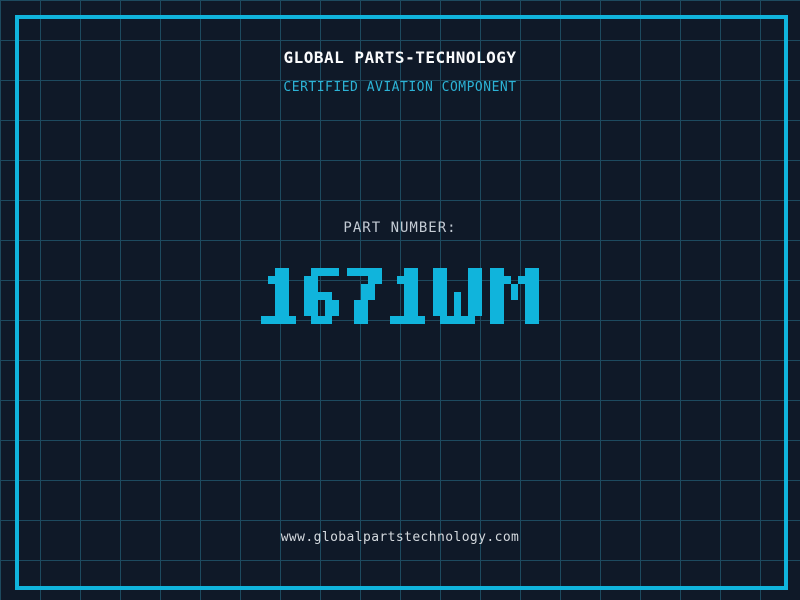 Image resolution: width=800 pixels, height=600 pixels. I want to click on part-number-display, so click(400, 296).